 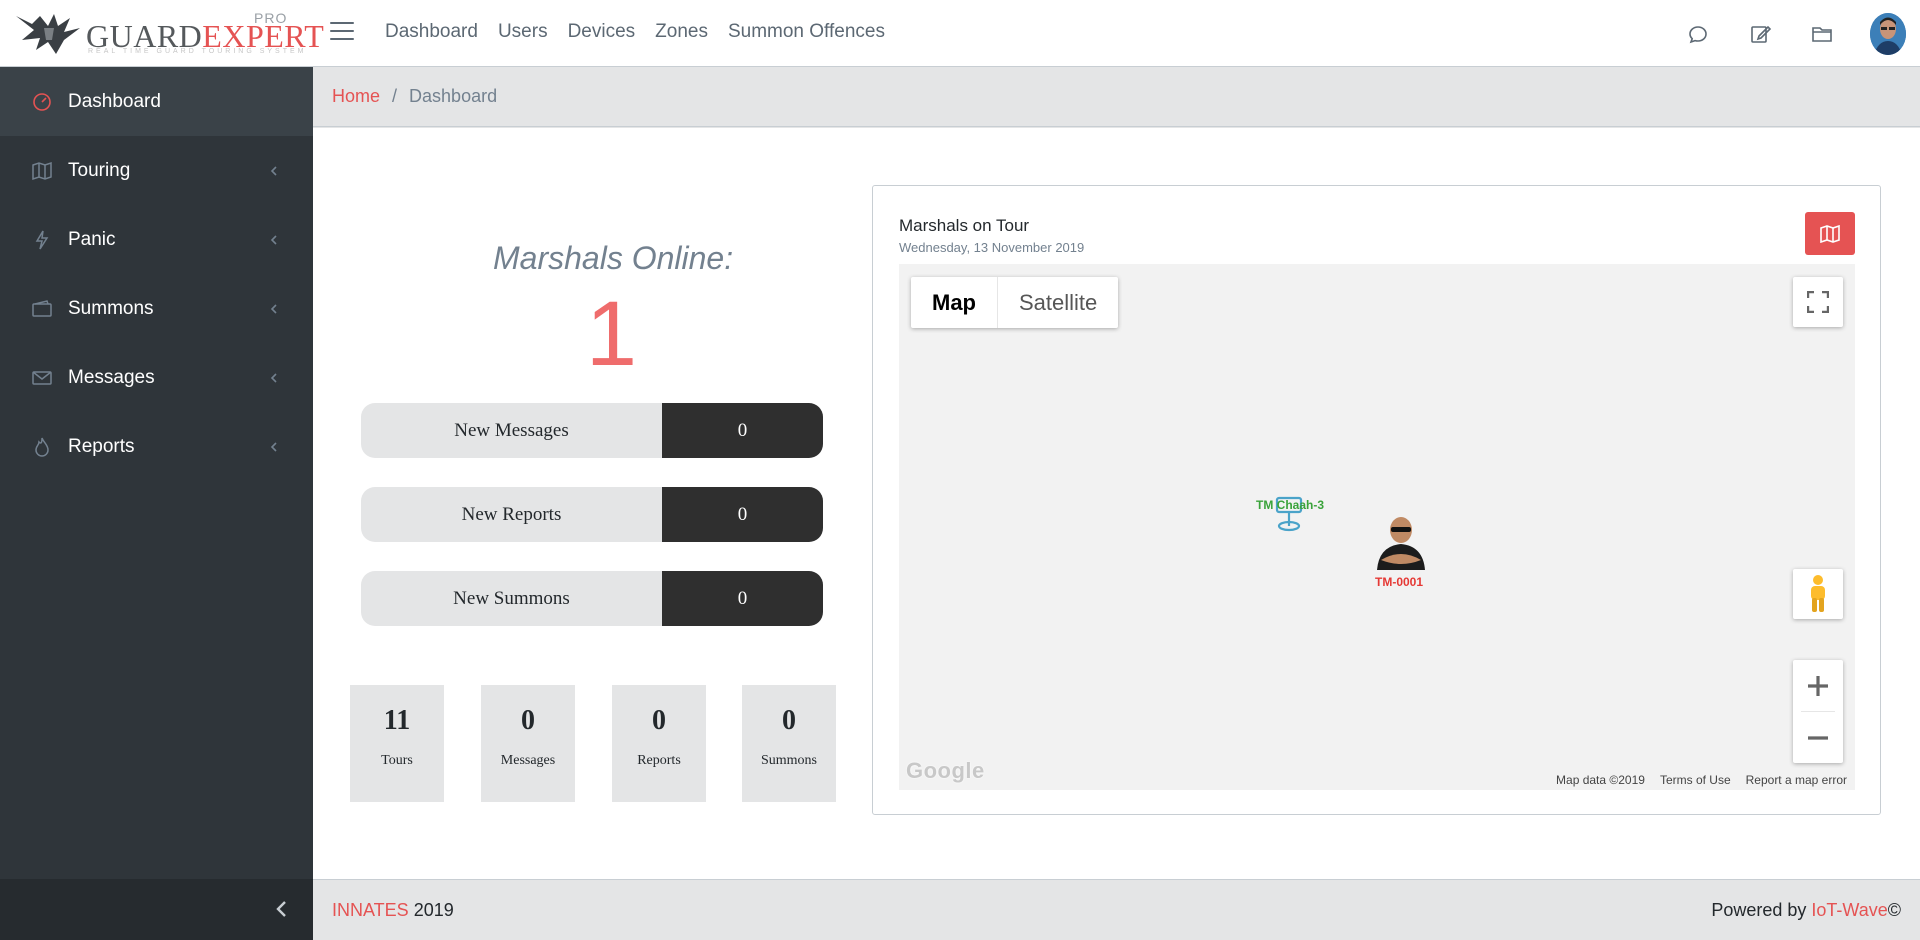 What do you see at coordinates (1600, 780) in the screenshot?
I see `map-data-notice: Map data ©2019` at bounding box center [1600, 780].